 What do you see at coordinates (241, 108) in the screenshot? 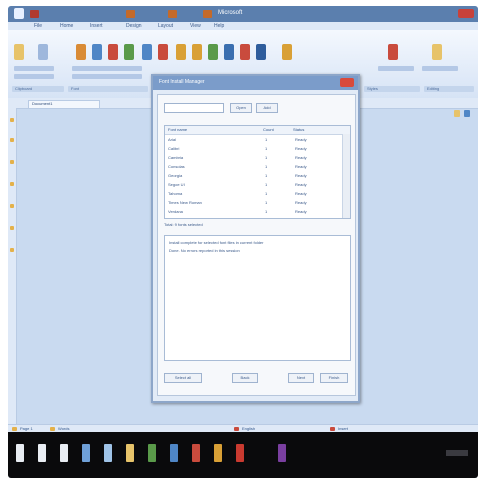
I see `open-button: Open` at bounding box center [241, 108].